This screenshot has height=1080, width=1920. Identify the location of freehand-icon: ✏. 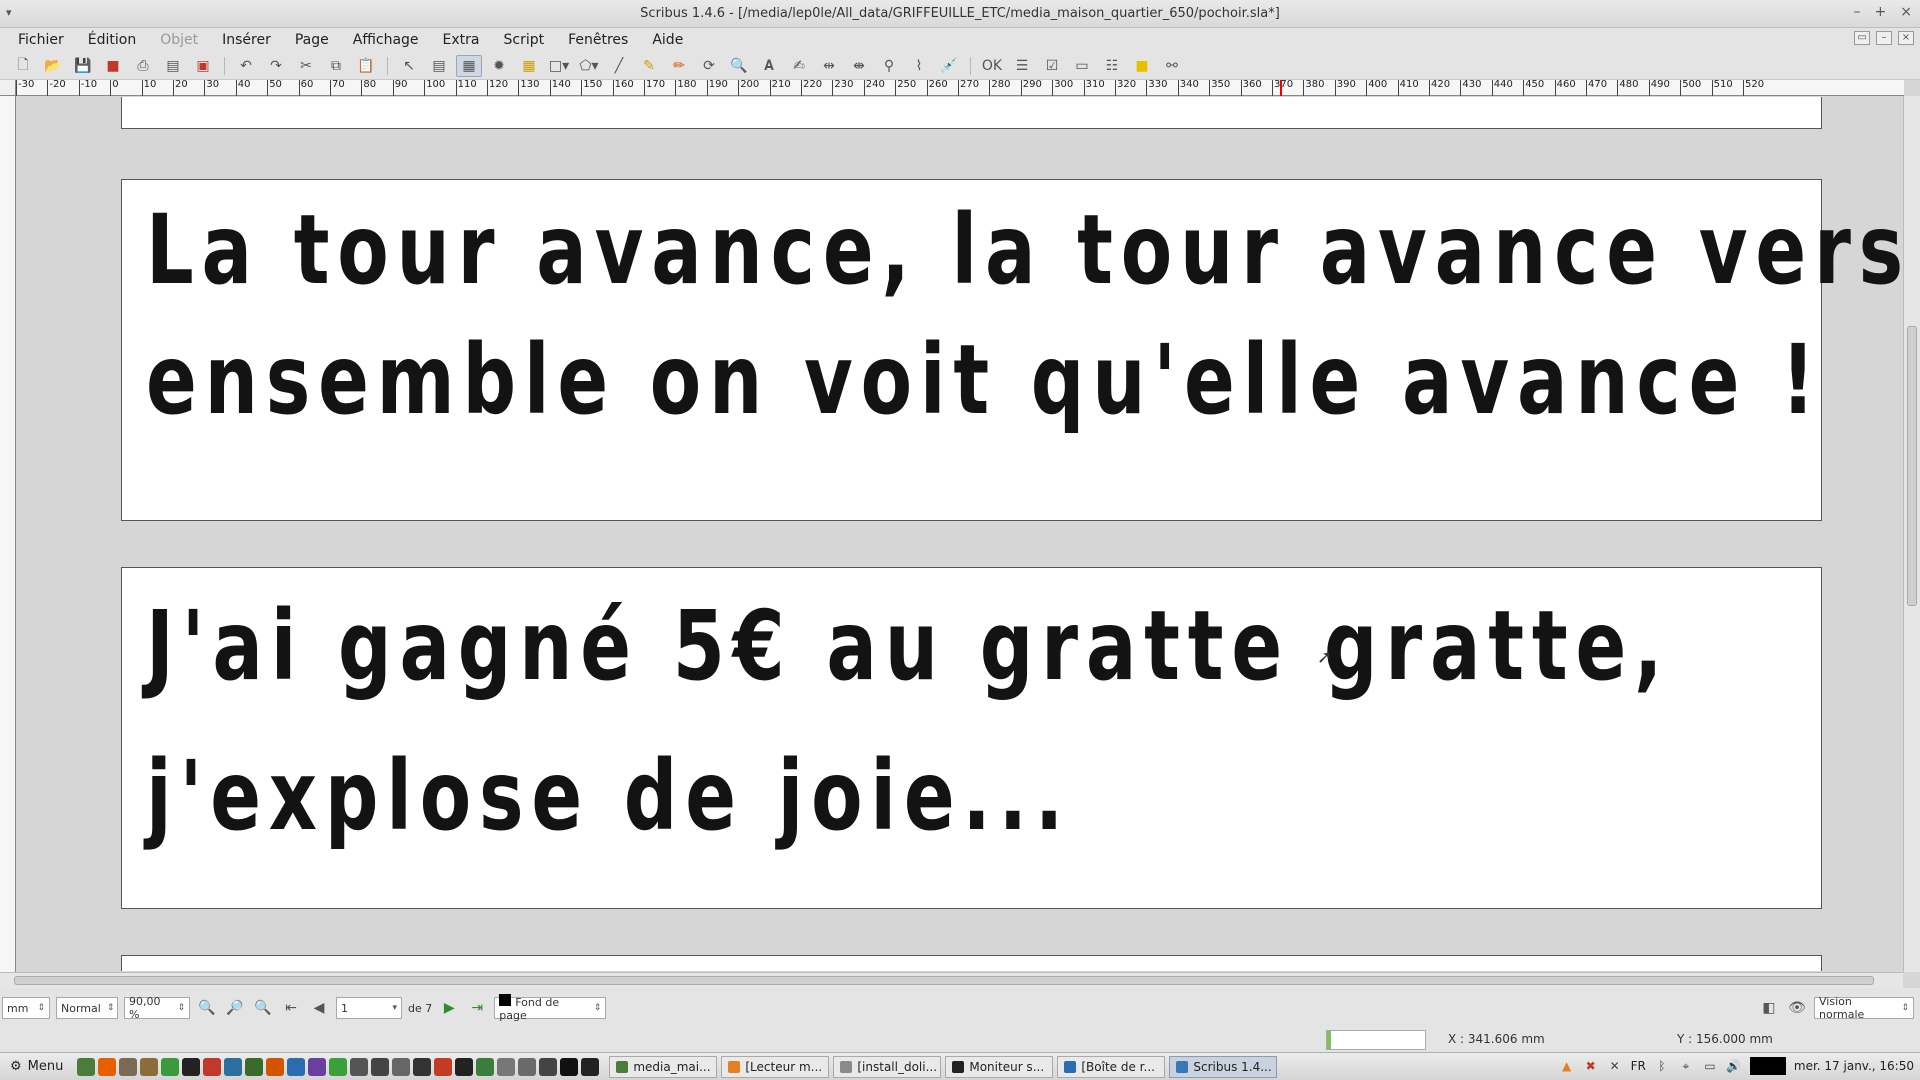
(679, 66).